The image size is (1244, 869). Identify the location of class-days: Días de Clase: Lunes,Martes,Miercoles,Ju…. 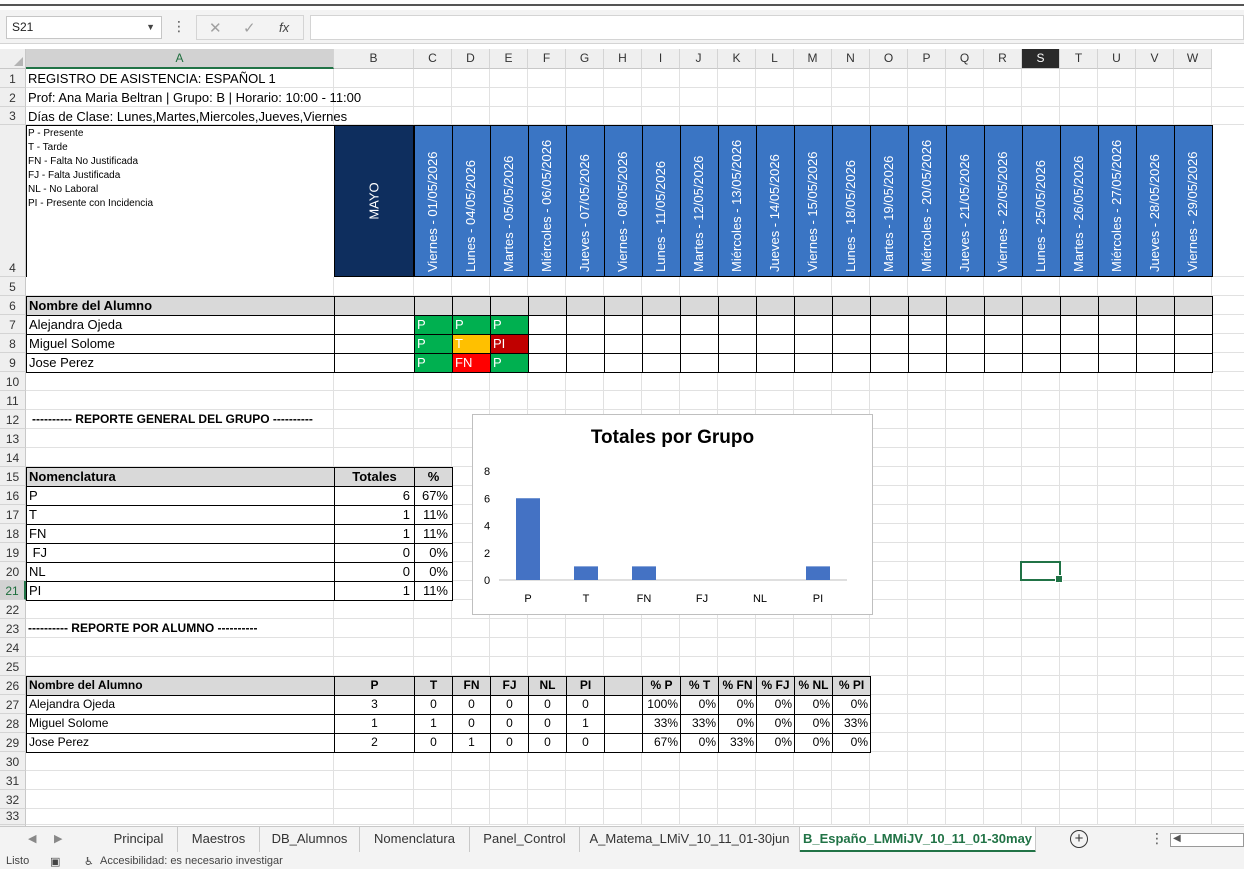
(187, 117).